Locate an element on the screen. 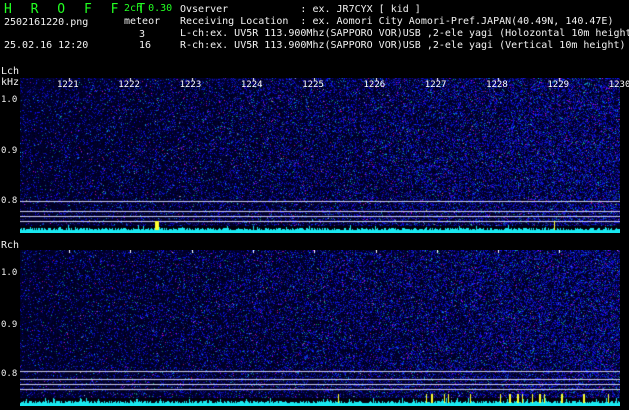  rch-ytick-0-8: 0.8 is located at coordinates (9, 374).